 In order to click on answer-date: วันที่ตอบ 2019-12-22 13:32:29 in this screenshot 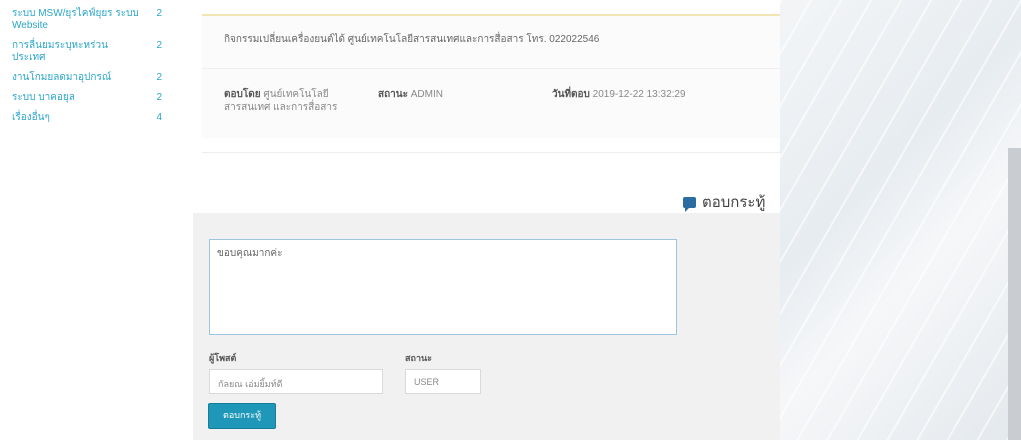, I will do `click(619, 94)`.